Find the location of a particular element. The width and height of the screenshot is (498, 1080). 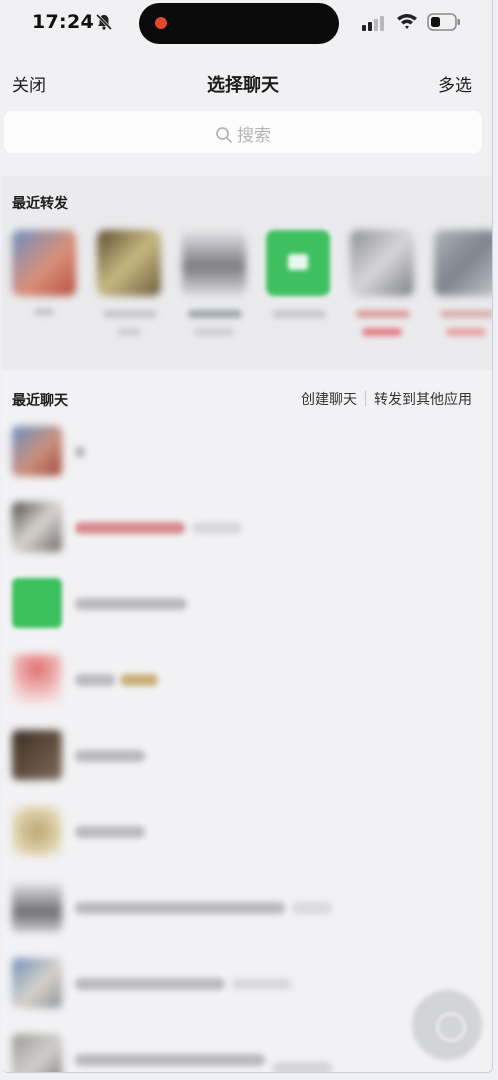

chat-header-actions: 创建聊天 转发到其他应用 is located at coordinates (386, 399).